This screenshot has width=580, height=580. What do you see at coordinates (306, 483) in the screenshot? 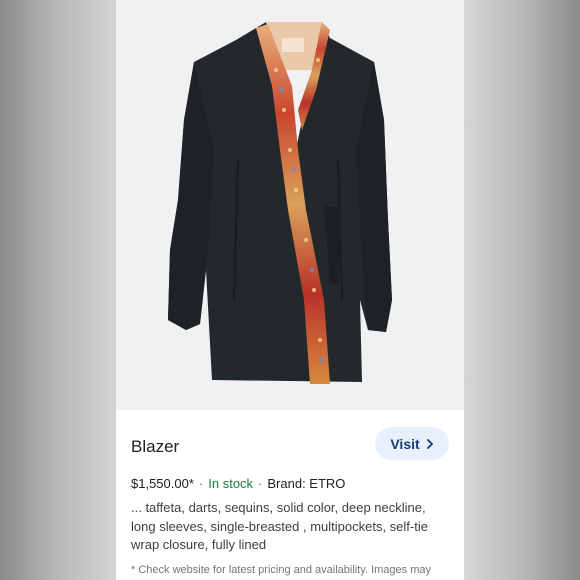
I see `brand: Brand: ETRO` at bounding box center [306, 483].